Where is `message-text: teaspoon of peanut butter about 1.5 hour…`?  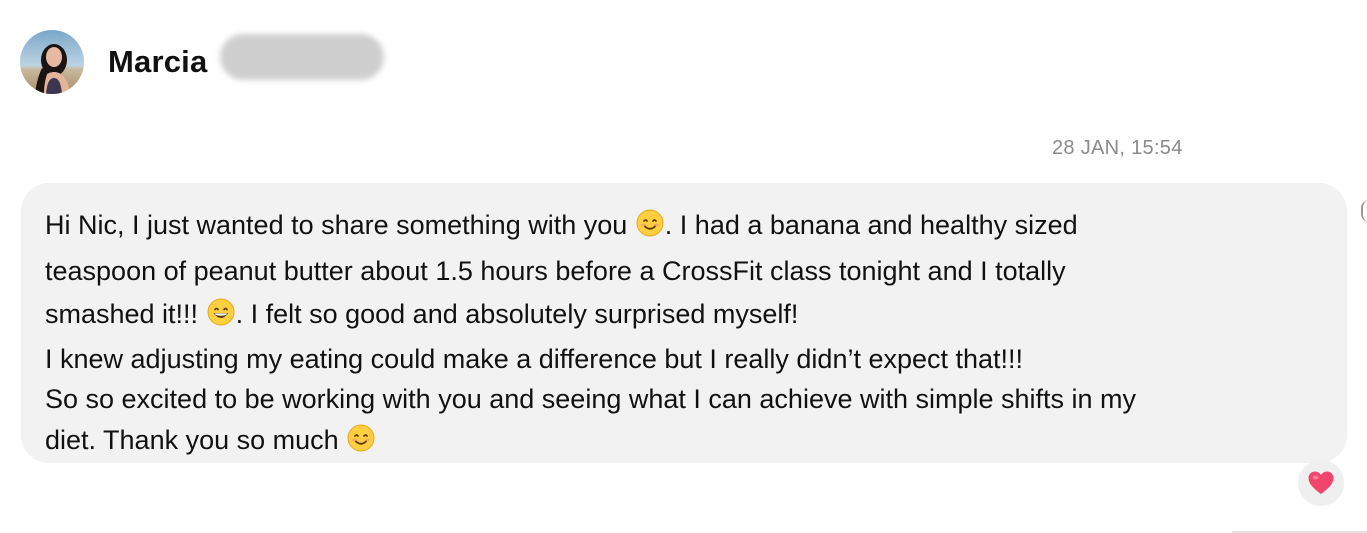
message-text: teaspoon of peanut butter about 1.5 hour… is located at coordinates (555, 271).